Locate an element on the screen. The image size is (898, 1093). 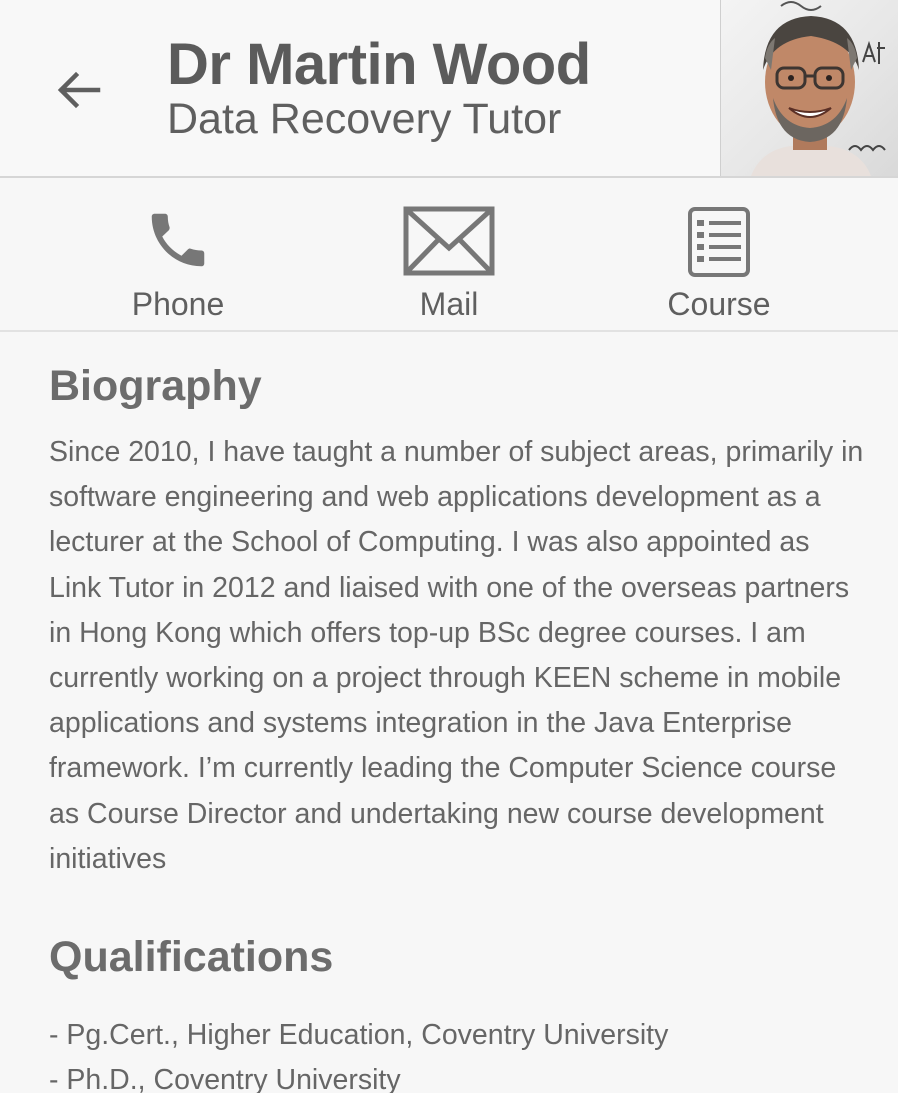
list-item: - Ph.D., Coventry University is located at coordinates (225, 1078).